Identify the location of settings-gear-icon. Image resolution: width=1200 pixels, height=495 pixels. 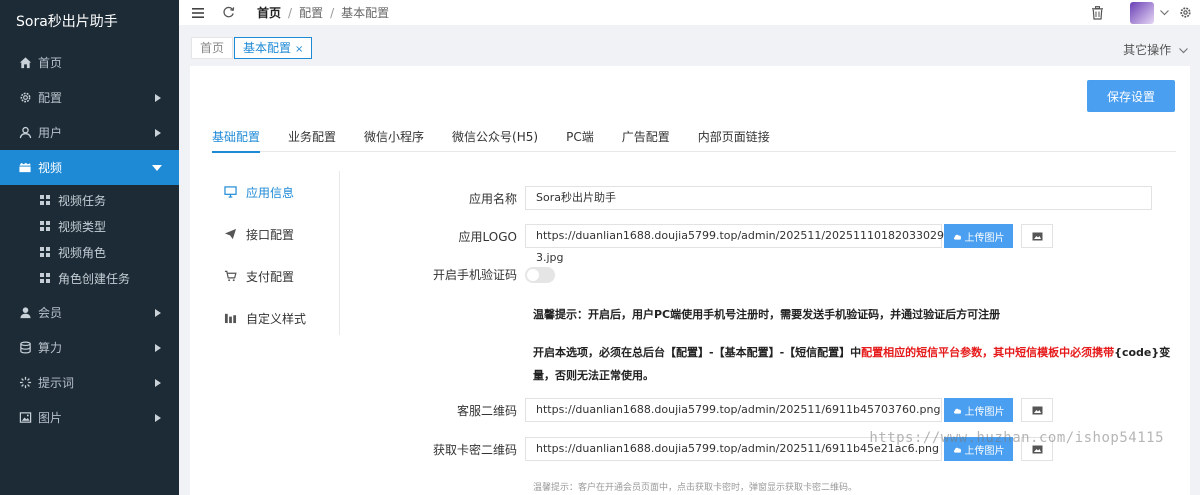
(1185, 12).